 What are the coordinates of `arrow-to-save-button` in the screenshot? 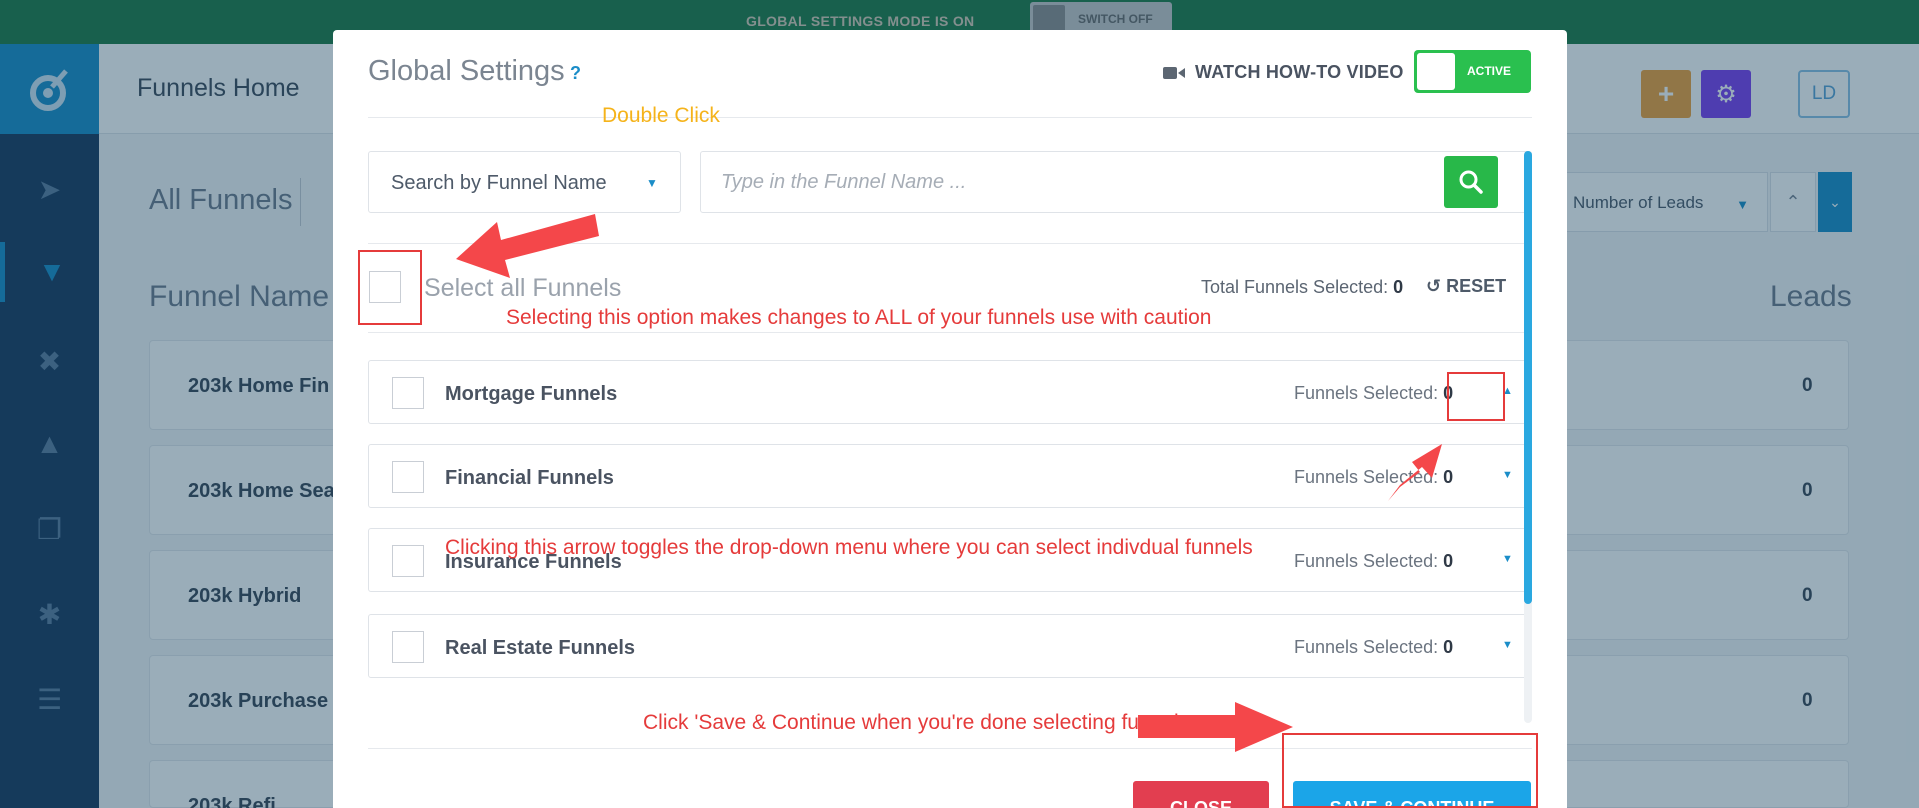 It's located at (1215, 727).